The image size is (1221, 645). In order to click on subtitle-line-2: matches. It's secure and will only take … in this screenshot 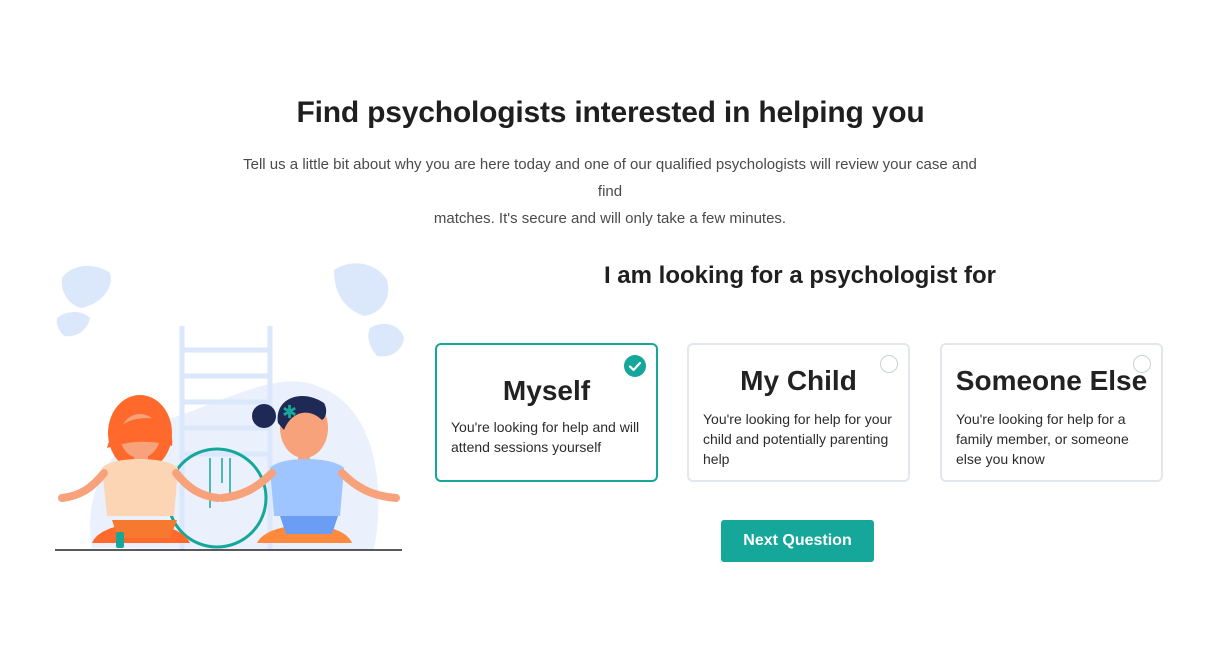, I will do `click(610, 218)`.